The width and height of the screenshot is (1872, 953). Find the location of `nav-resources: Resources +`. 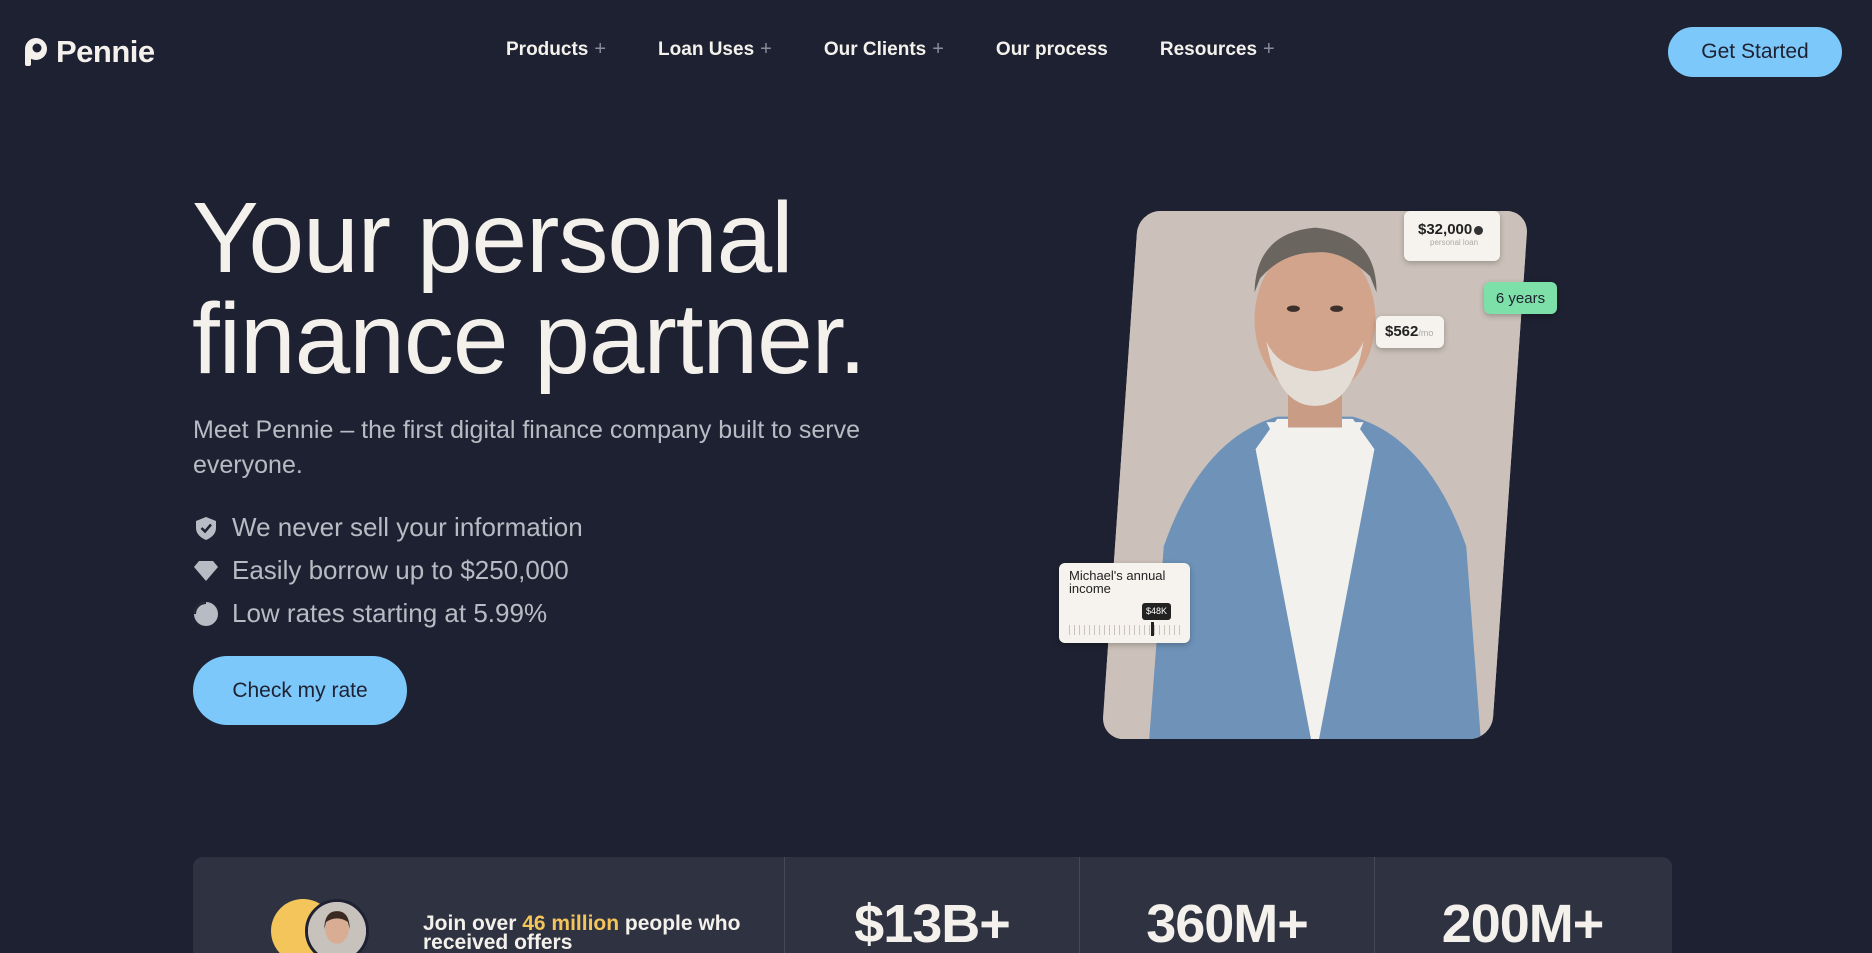

nav-resources: Resources + is located at coordinates (1217, 49).